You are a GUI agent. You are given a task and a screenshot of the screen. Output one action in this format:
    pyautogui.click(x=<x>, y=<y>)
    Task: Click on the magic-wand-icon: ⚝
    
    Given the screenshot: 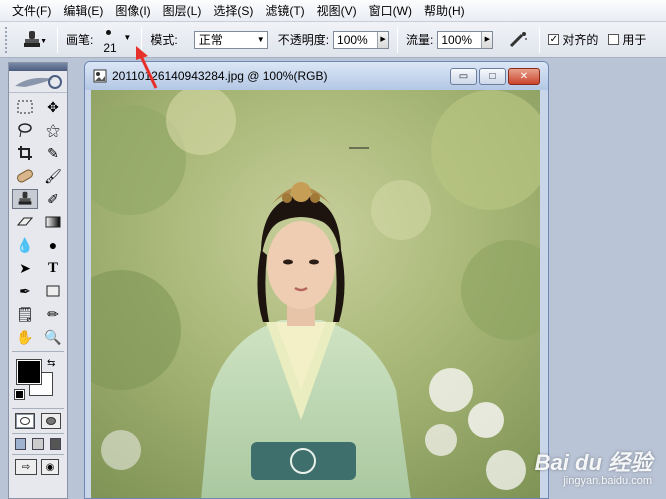 What is the action you would take?
    pyautogui.click(x=53, y=130)
    